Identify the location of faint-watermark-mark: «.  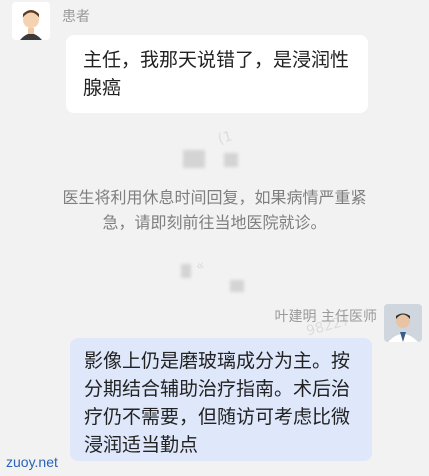
(200, 266).